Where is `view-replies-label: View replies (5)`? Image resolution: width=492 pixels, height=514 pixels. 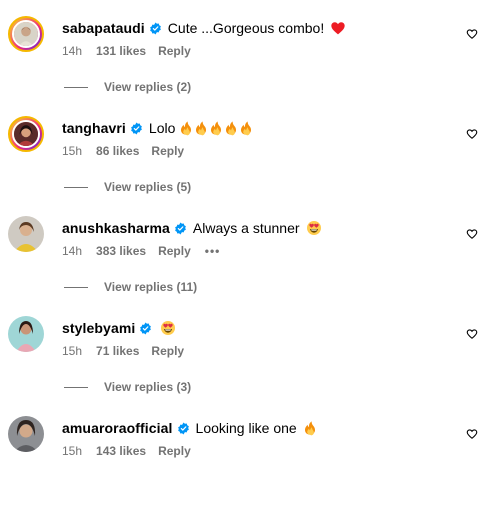
view-replies-label: View replies (5) is located at coordinates (148, 187).